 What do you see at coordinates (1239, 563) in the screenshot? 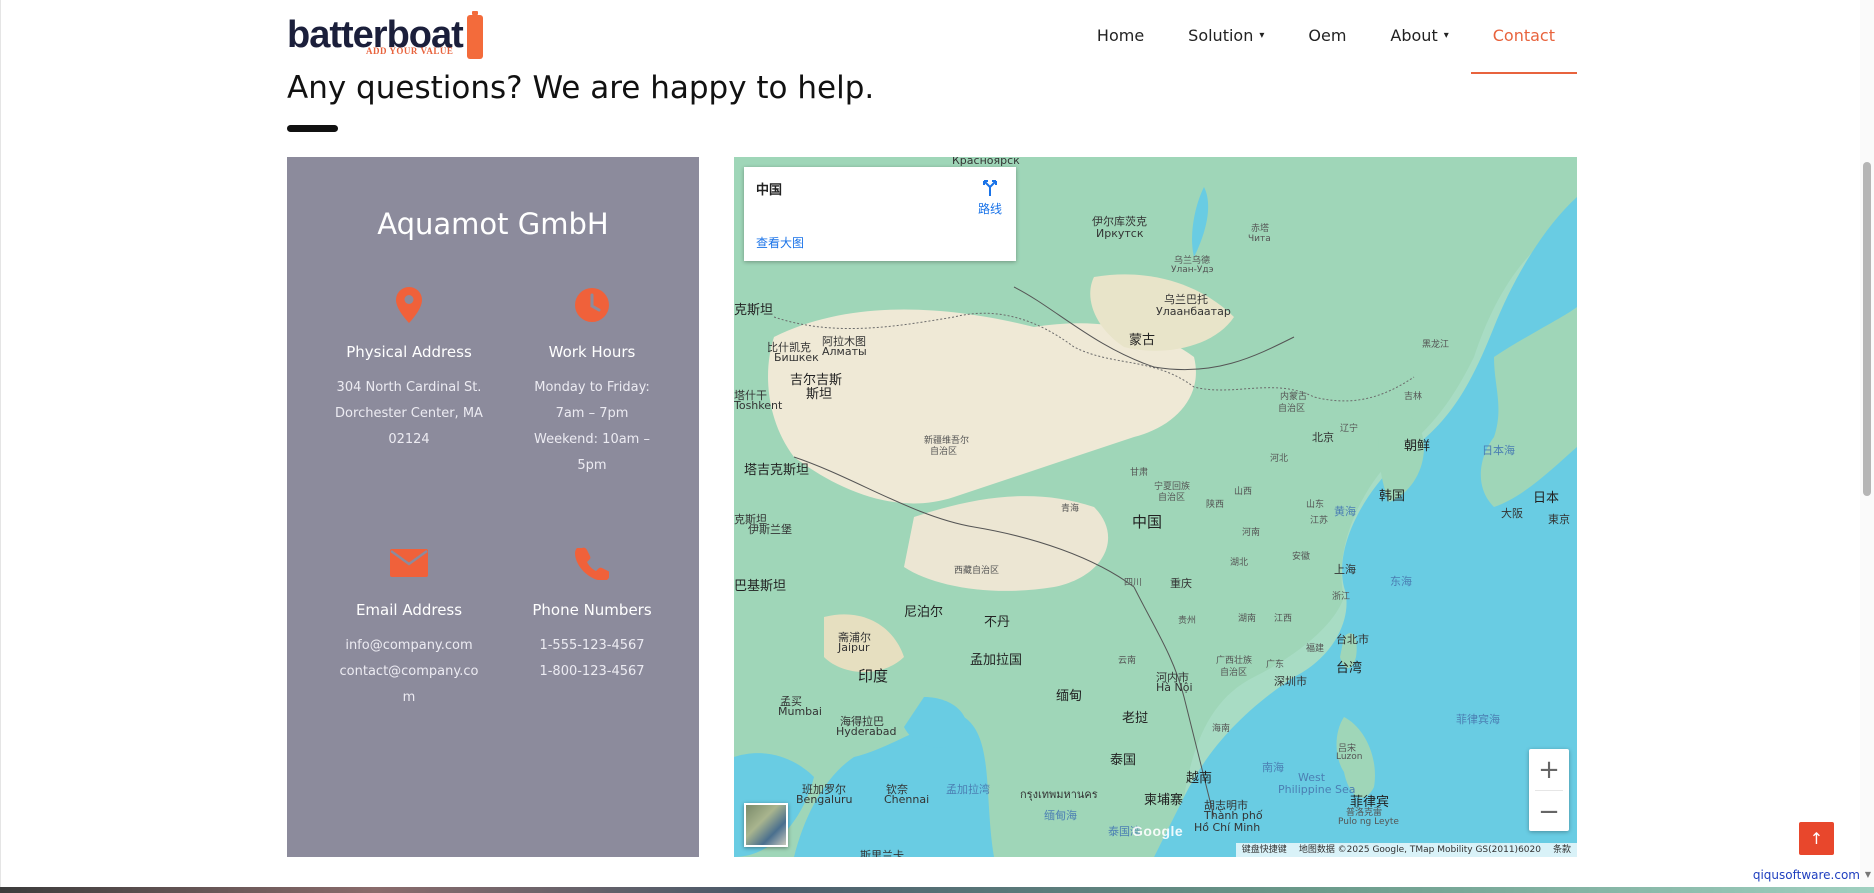
I see `map-label: 湖北` at bounding box center [1239, 563].